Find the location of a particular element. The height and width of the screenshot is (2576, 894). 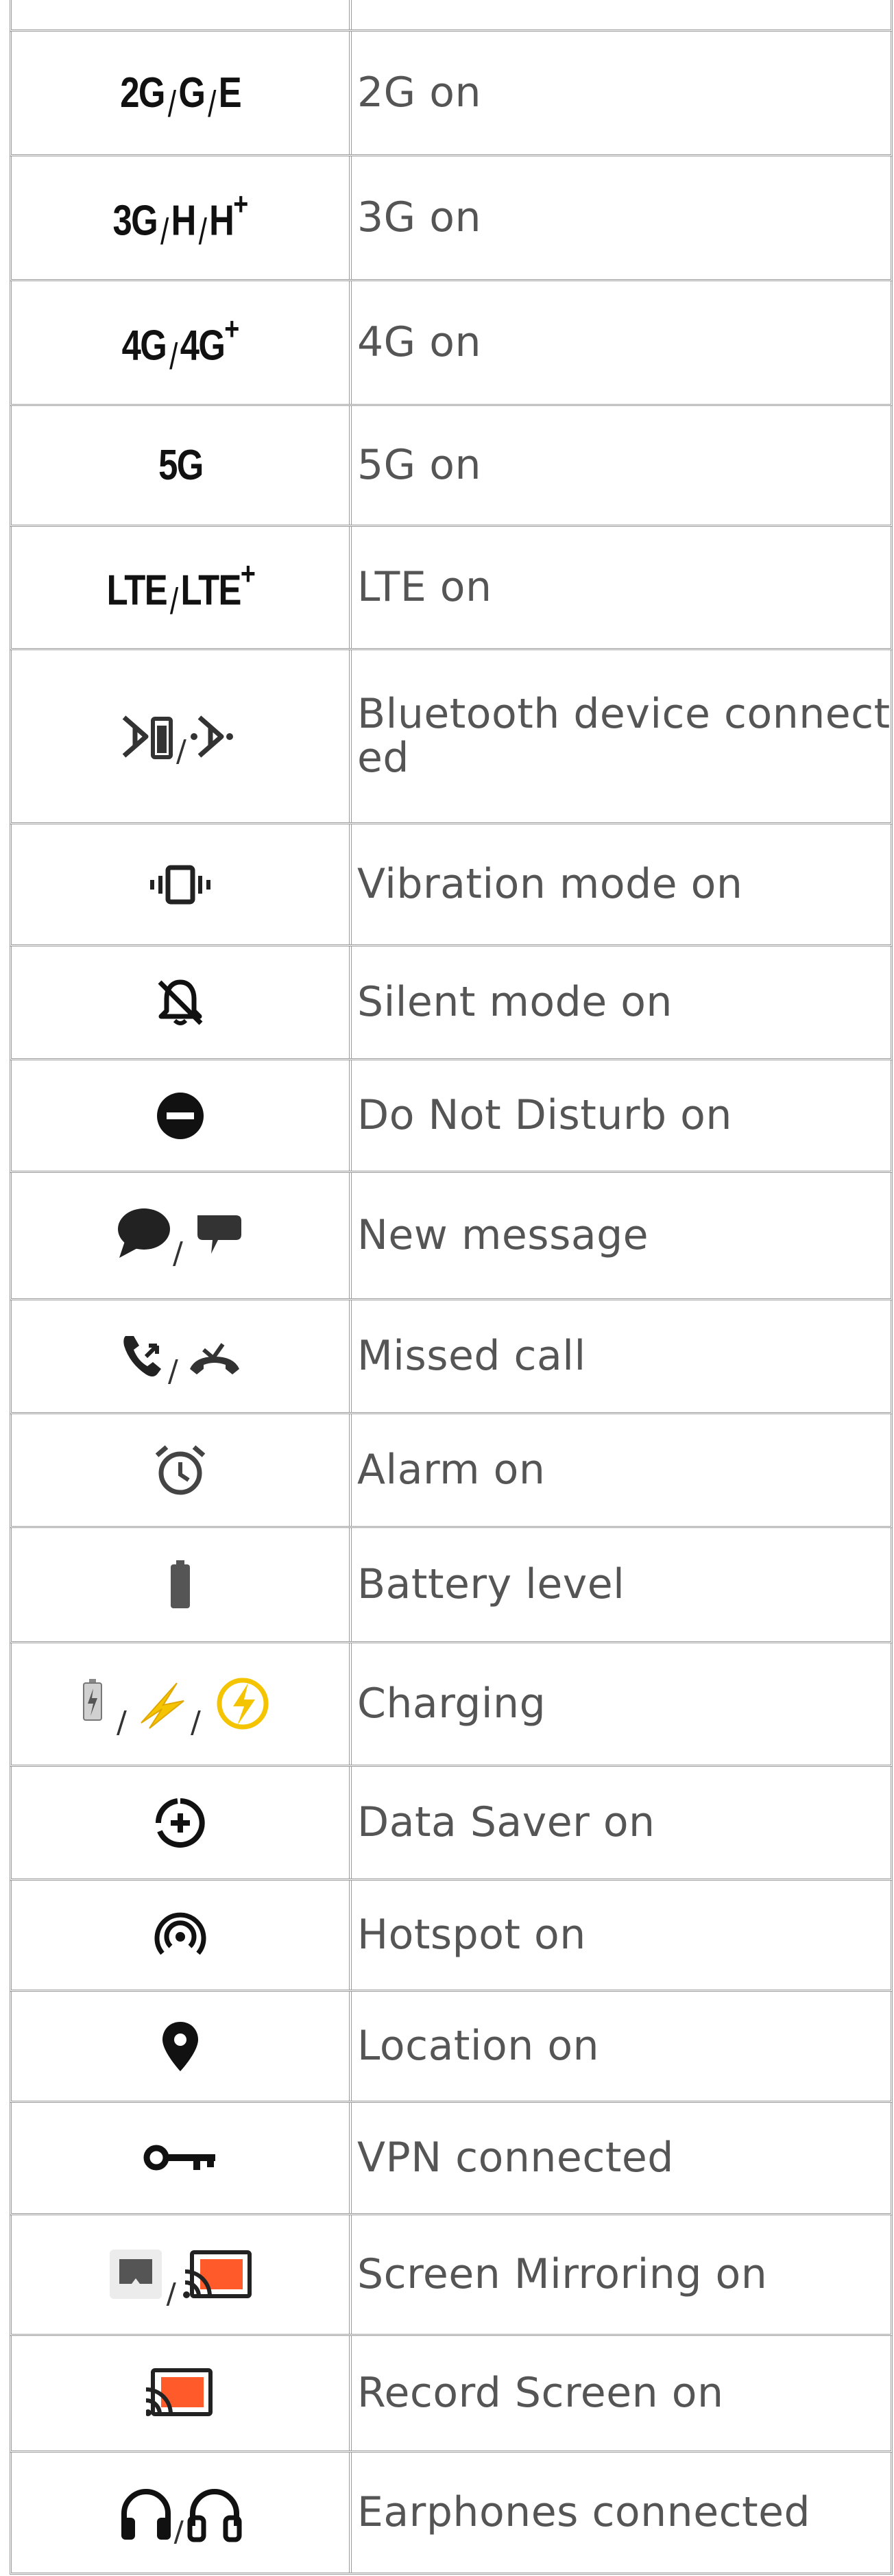

table-row: Location on is located at coordinates (452, 2047).